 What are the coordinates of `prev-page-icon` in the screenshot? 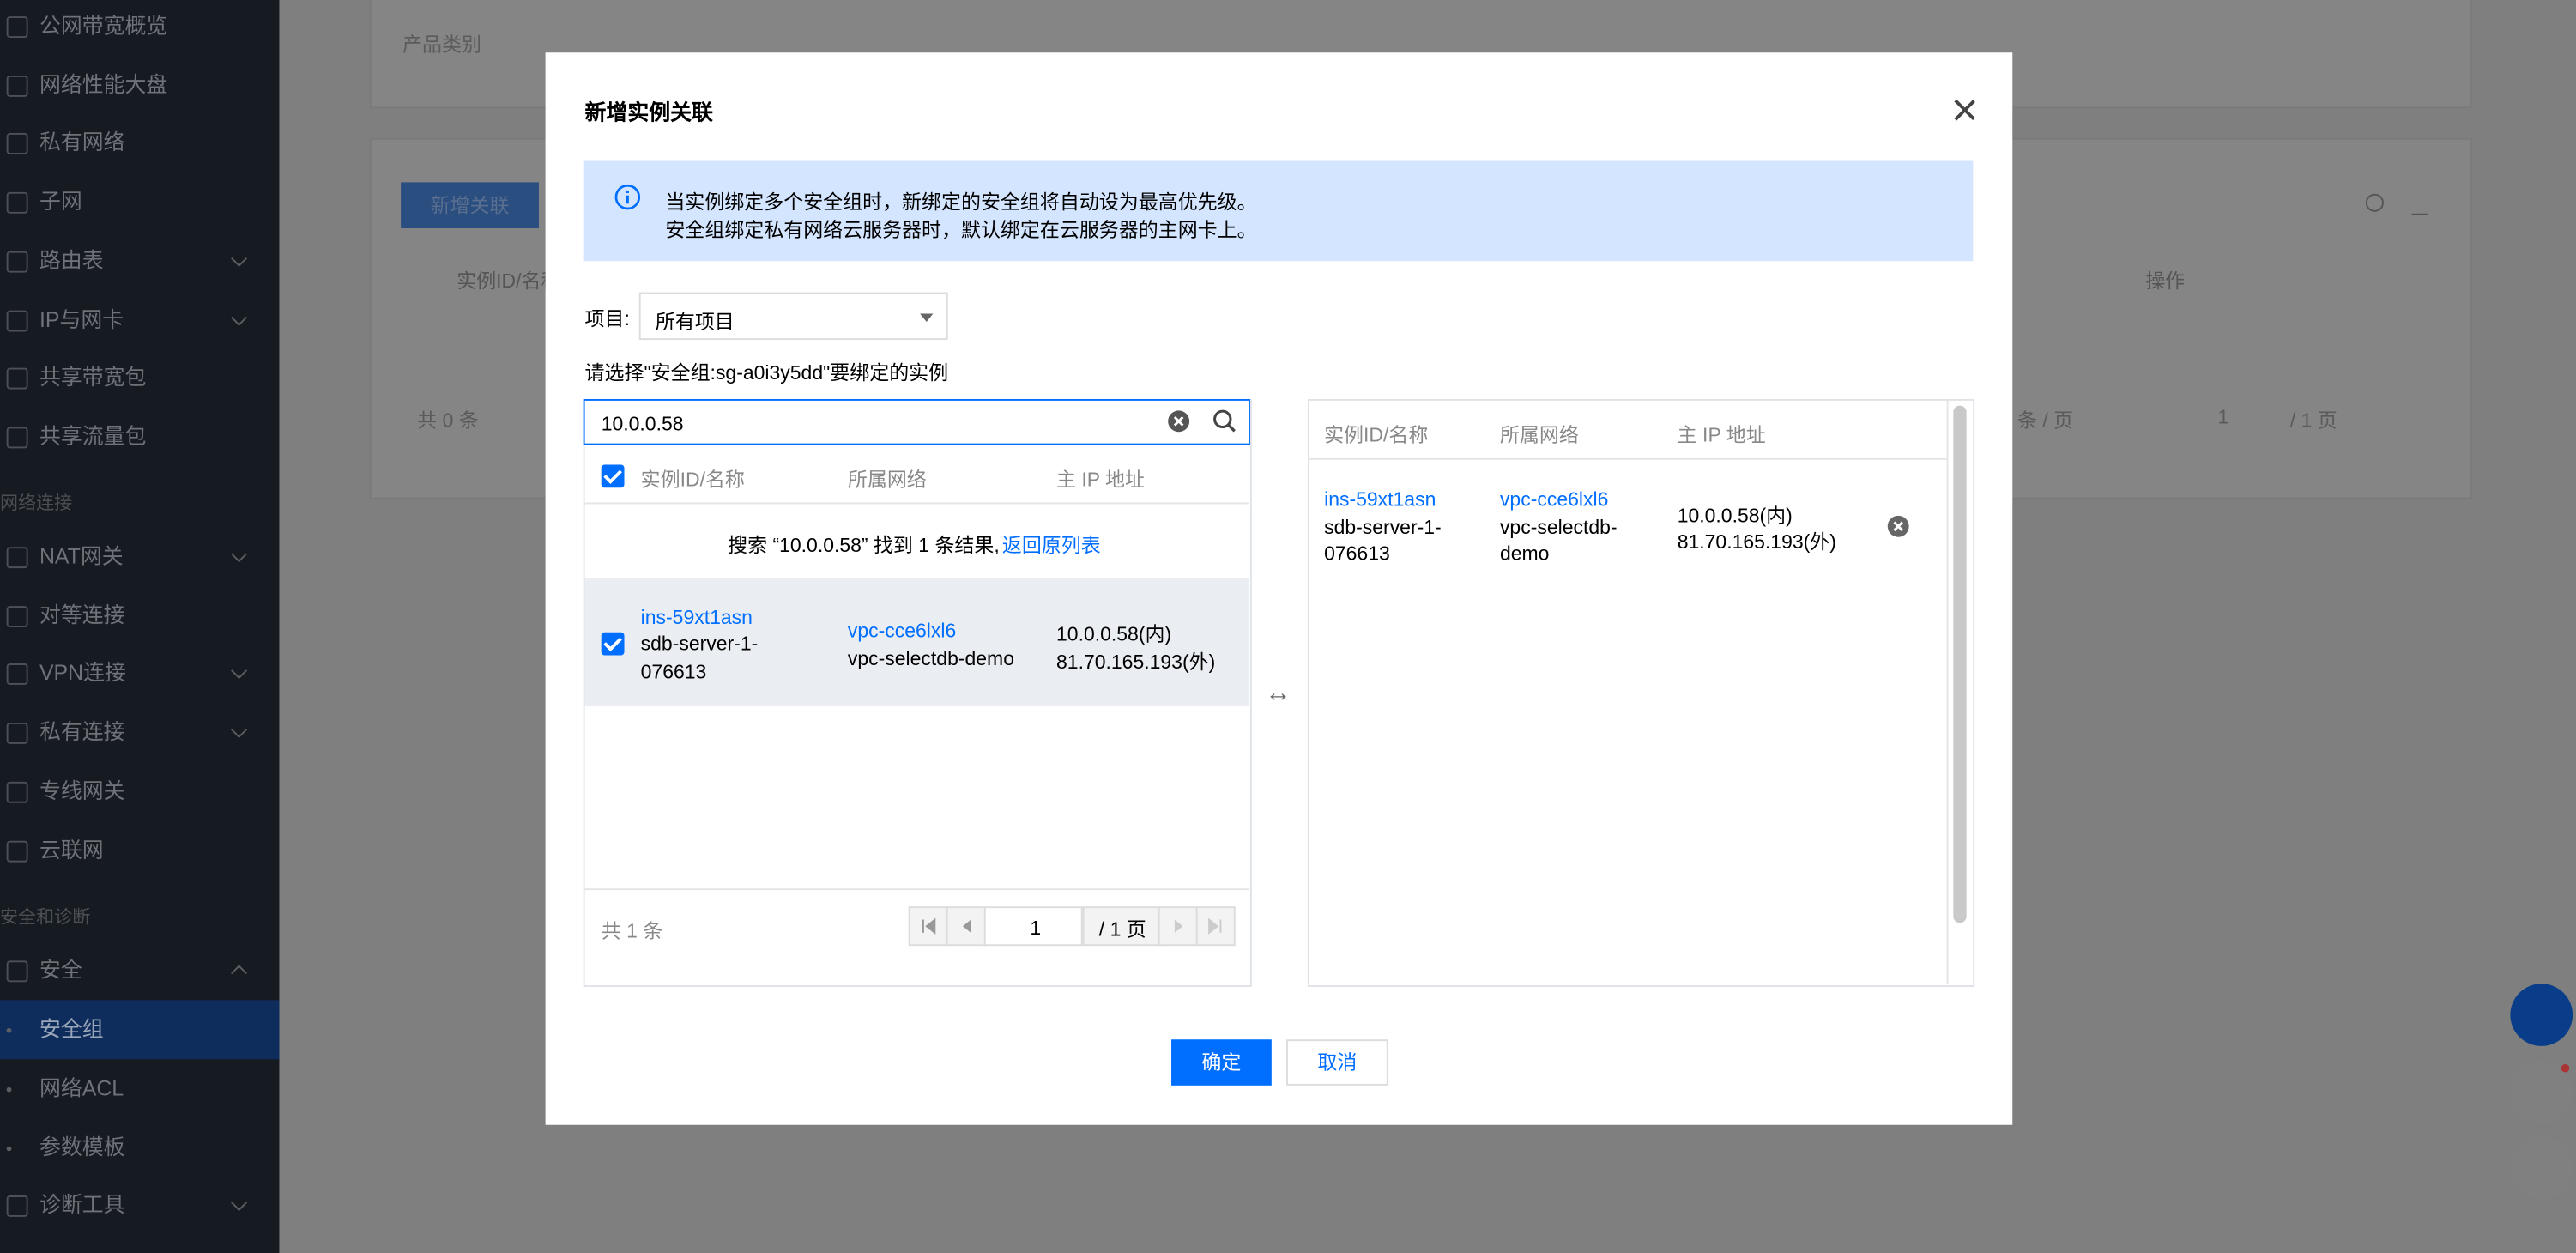 It's located at (966, 926).